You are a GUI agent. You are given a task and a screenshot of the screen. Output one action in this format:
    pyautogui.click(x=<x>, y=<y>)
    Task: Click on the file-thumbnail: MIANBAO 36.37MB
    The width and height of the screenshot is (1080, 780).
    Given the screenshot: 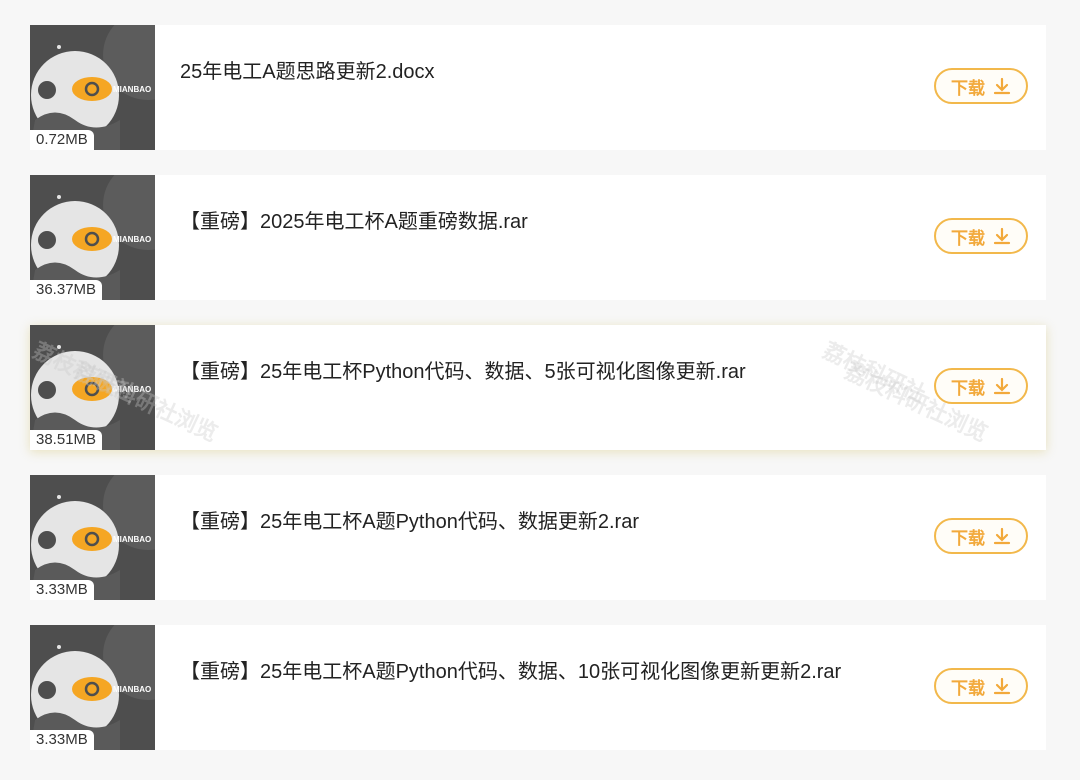 What is the action you would take?
    pyautogui.click(x=92, y=237)
    